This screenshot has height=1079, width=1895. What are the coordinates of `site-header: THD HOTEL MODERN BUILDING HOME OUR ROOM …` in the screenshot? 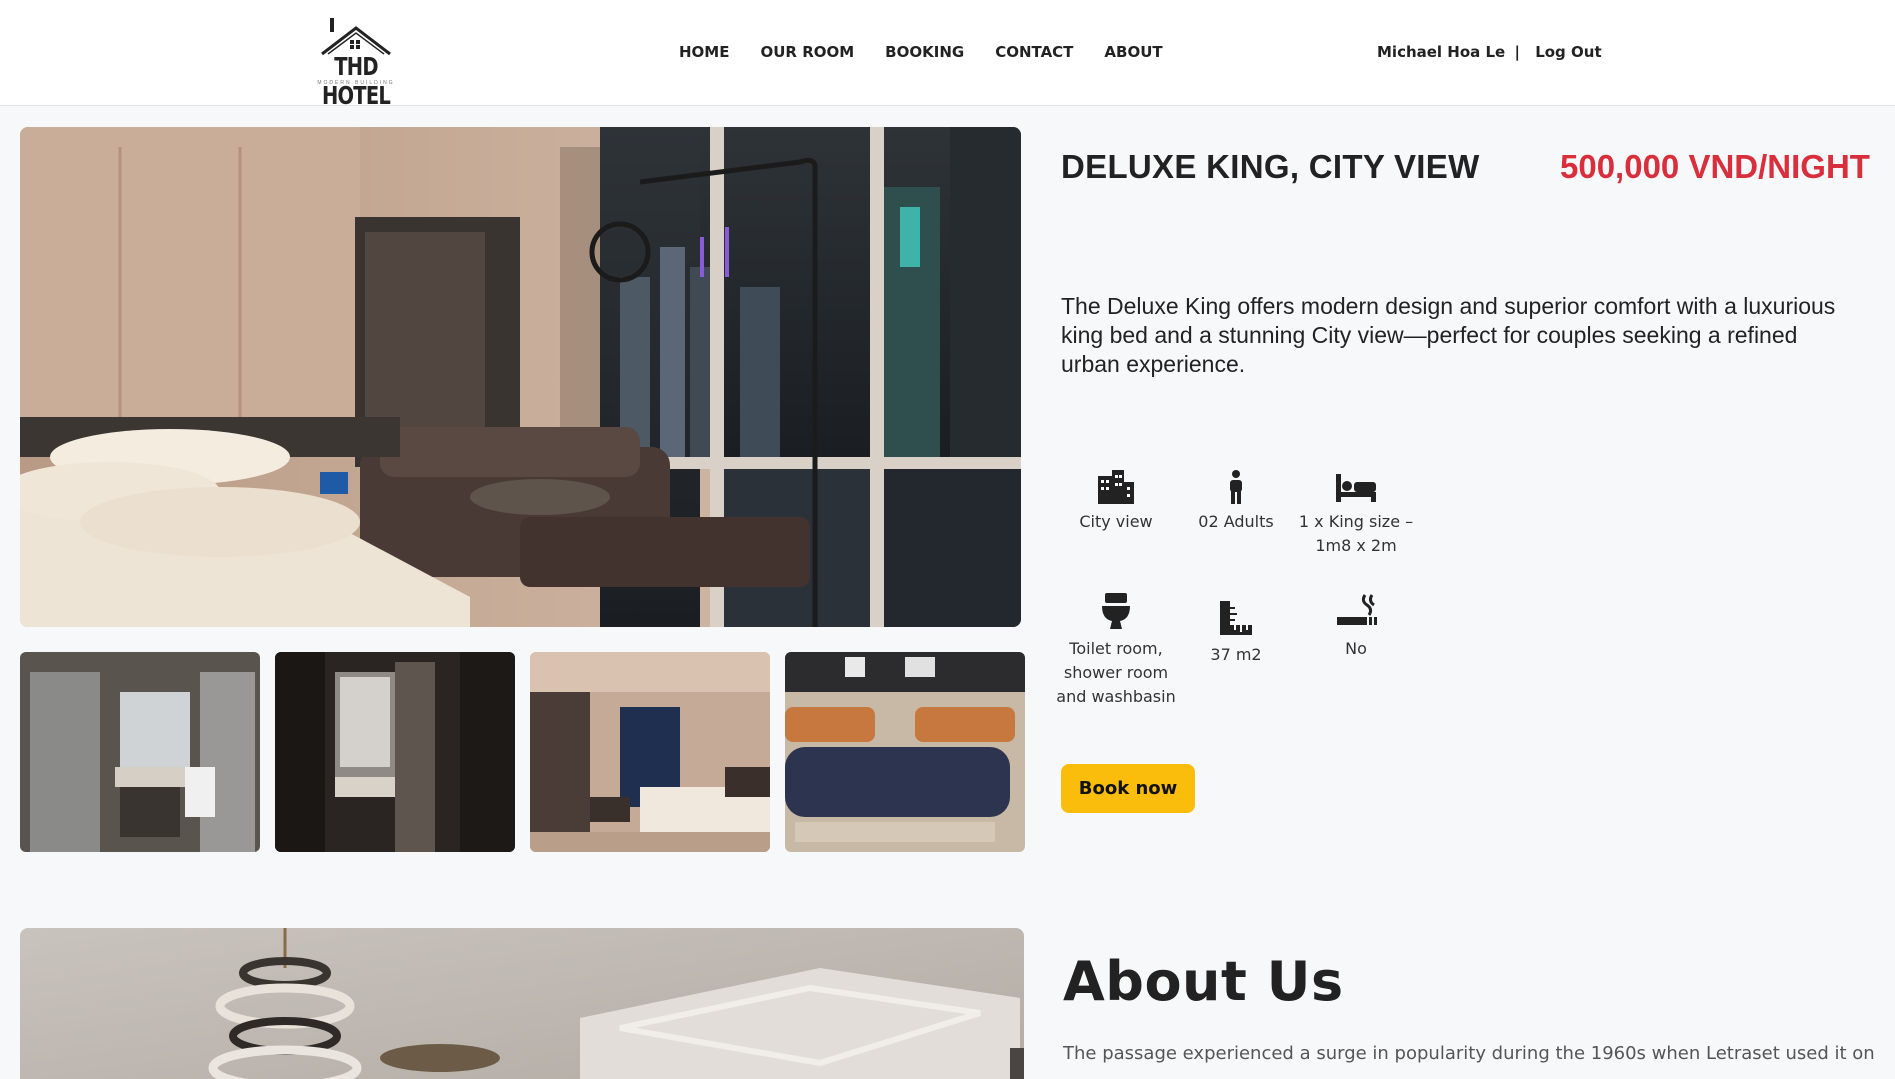 It's located at (947, 55).